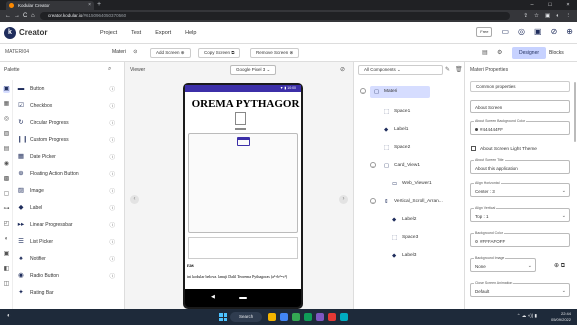 The image size is (577, 325). I want to click on category-social-icon: ▩, so click(6, 179).